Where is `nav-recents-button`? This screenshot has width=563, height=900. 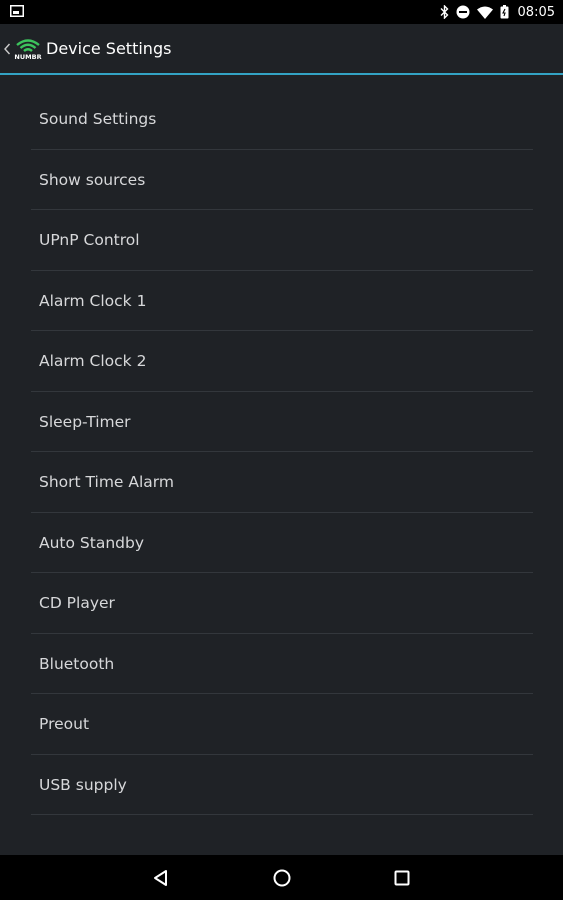 nav-recents-button is located at coordinates (402, 878).